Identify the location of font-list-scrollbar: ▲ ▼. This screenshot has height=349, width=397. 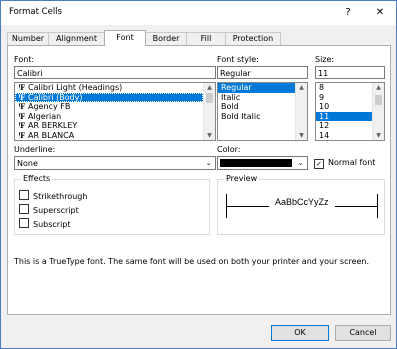
(209, 111).